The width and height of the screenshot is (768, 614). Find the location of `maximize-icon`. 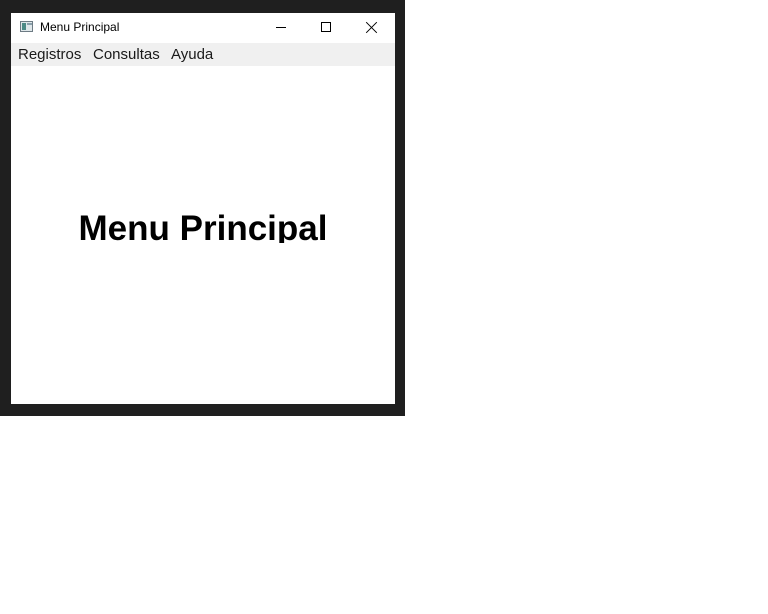

maximize-icon is located at coordinates (326, 27).